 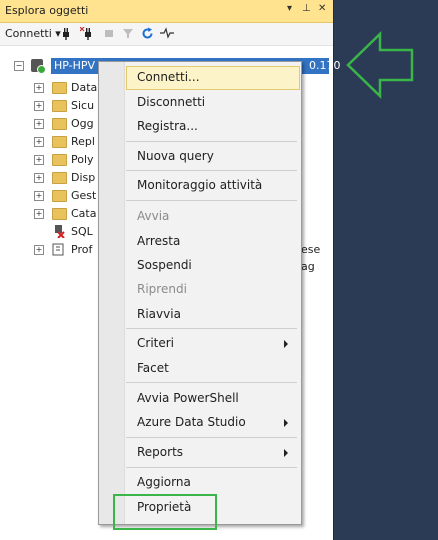 I want to click on menu-item-reports: Reports, so click(x=160, y=452).